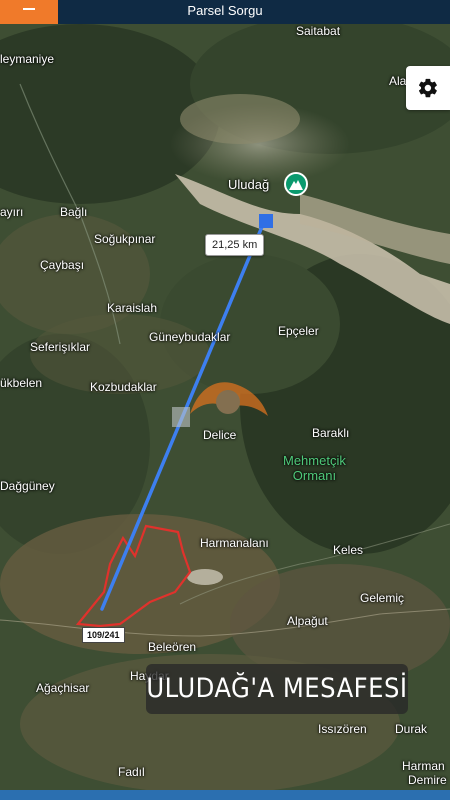 Image resolution: width=450 pixels, height=800 pixels. Describe the element at coordinates (314, 460) in the screenshot. I see `forest-name-line1: Mehmetçik` at that location.